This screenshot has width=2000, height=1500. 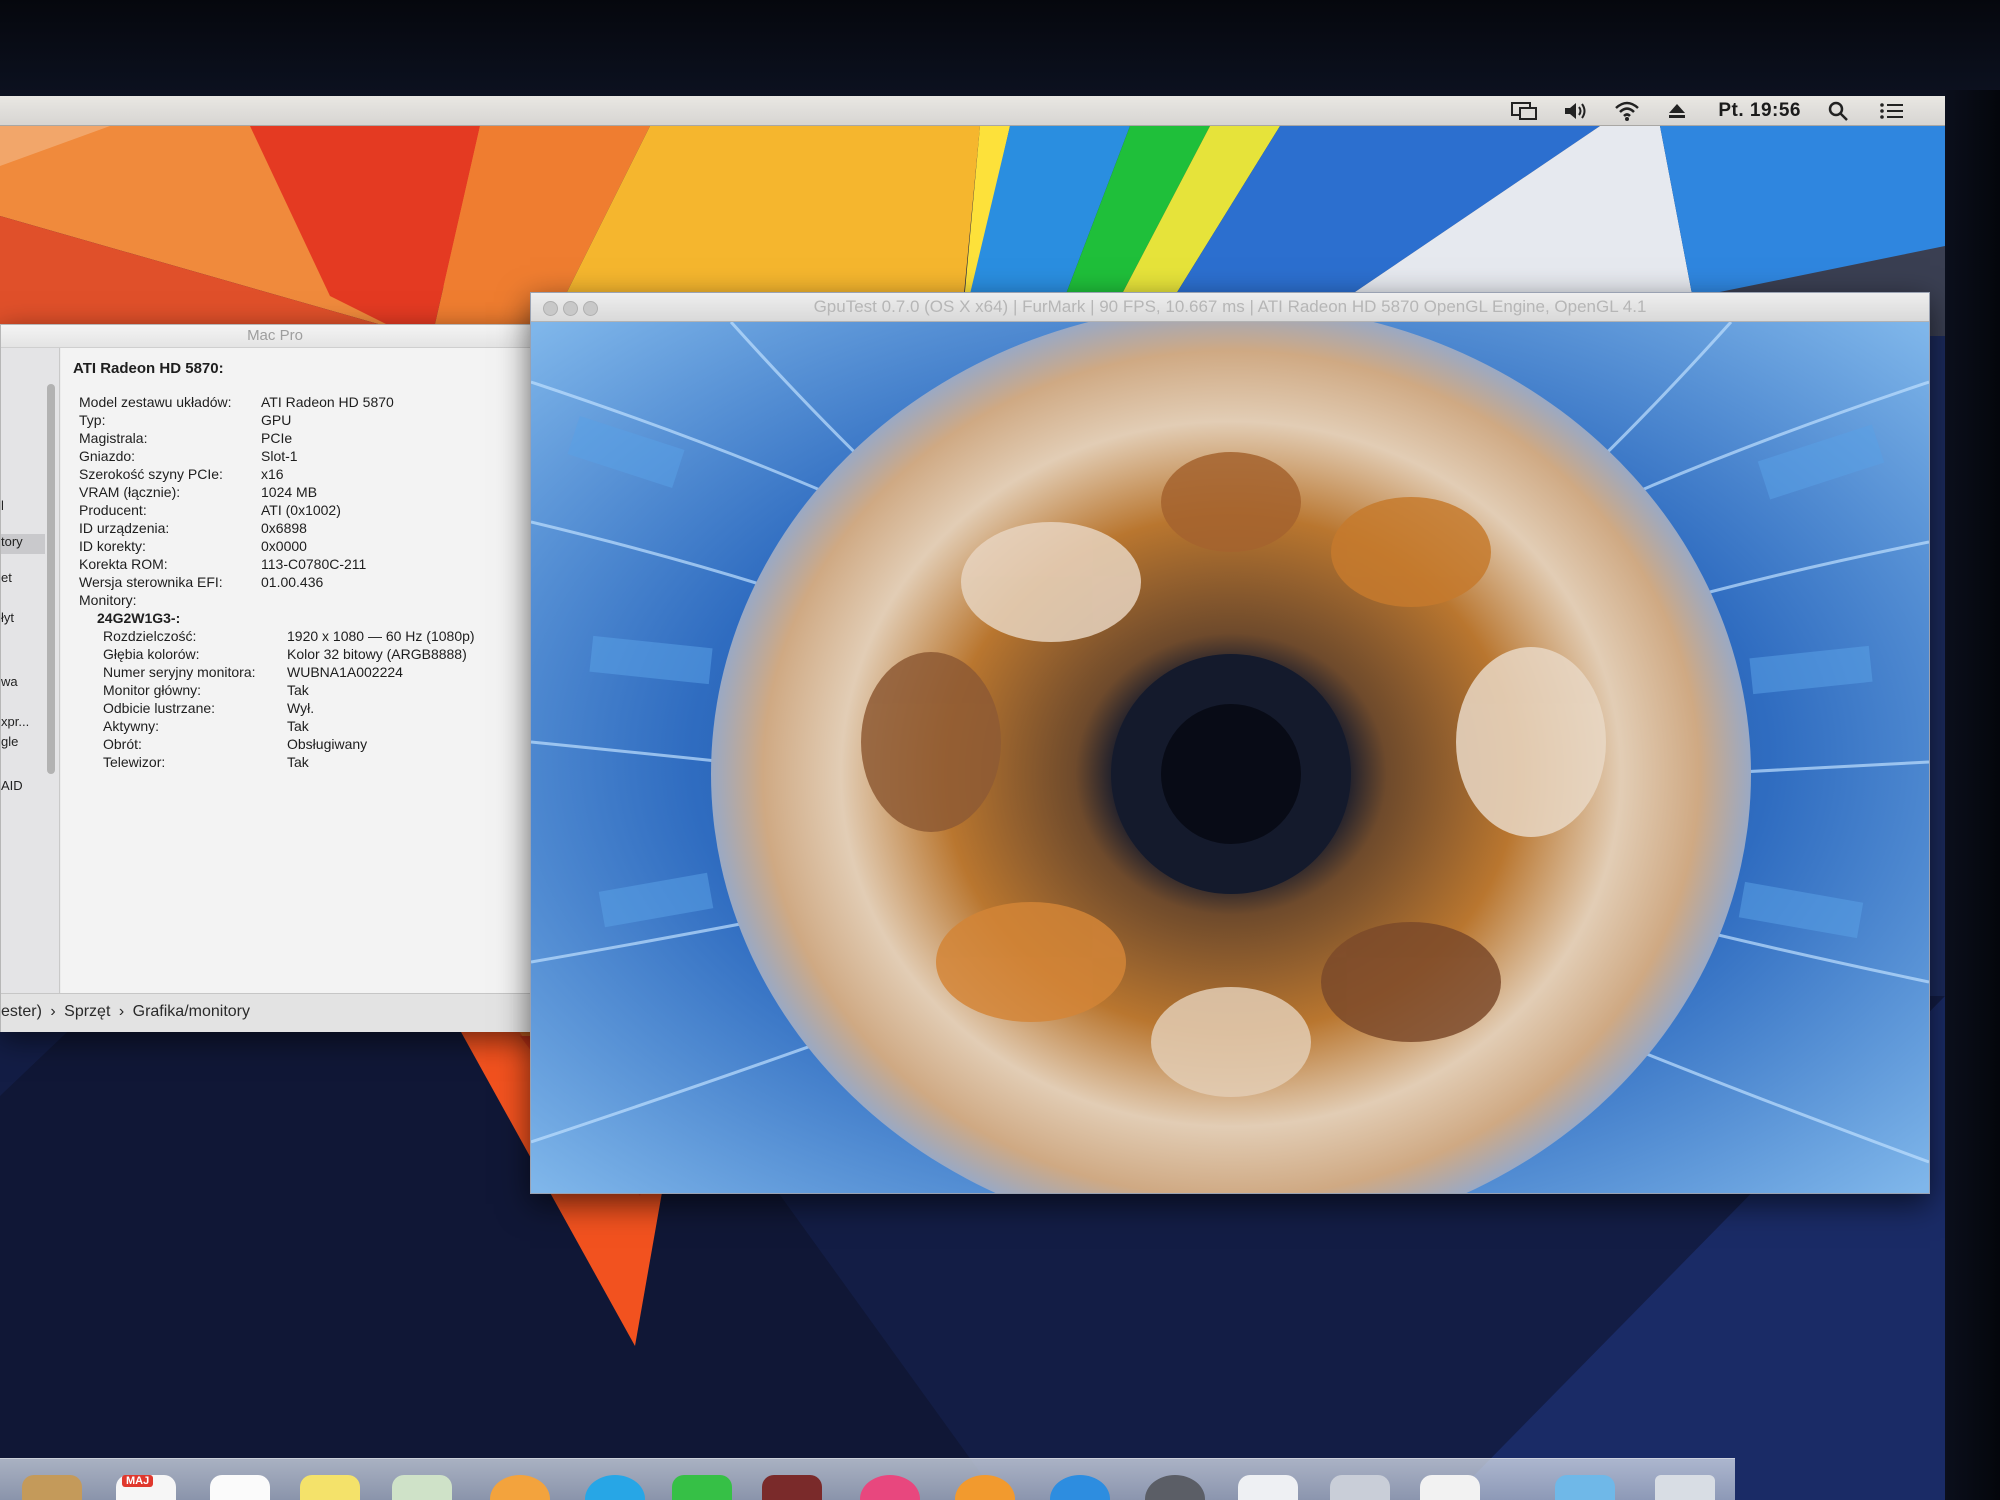 What do you see at coordinates (1450, 1487) in the screenshot?
I see `textedit-icon` at bounding box center [1450, 1487].